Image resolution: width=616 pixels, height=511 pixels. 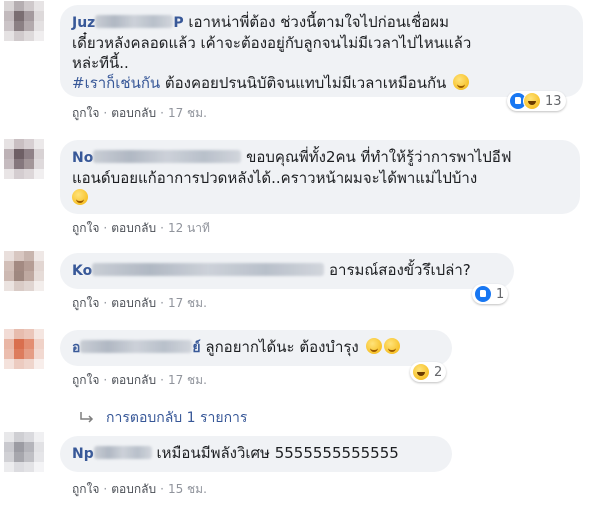 I want to click on comment-author: อย์, so click(x=136, y=348).